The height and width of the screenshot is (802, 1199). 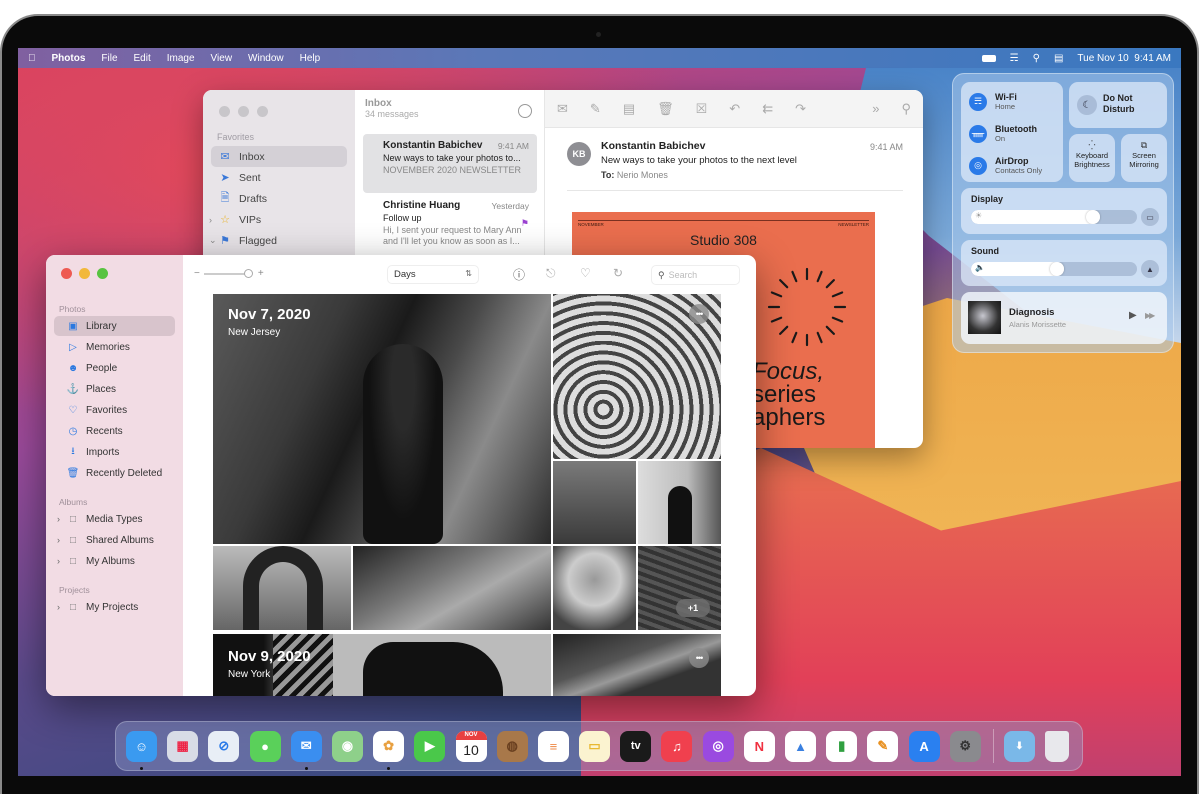 What do you see at coordinates (1054, 217) in the screenshot?
I see `display-brightness-slider: ☀` at bounding box center [1054, 217].